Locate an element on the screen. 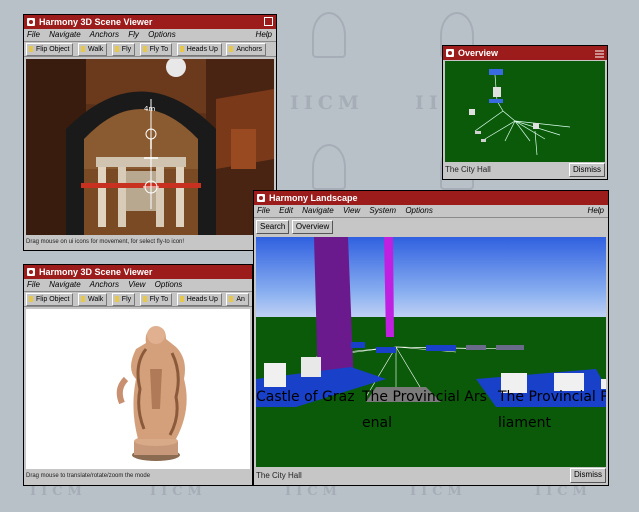 This screenshot has width=639, height=512. overview-tree is located at coordinates (520, 112).